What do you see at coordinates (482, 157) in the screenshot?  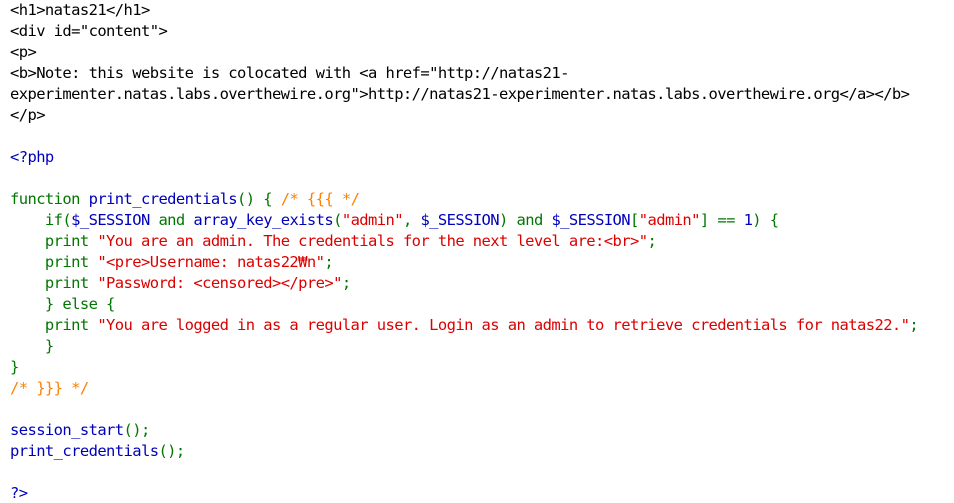 I see `code-line: <?php` at bounding box center [482, 157].